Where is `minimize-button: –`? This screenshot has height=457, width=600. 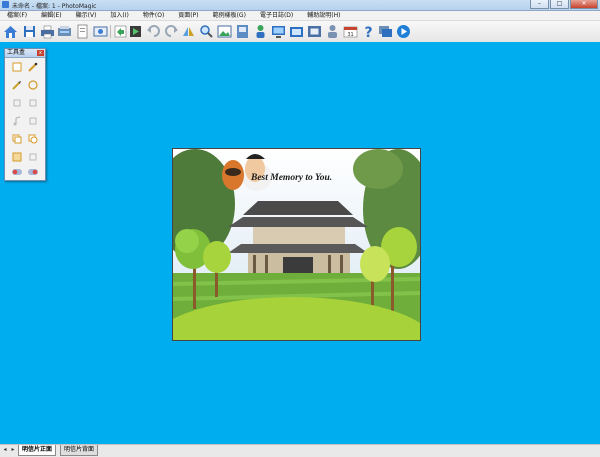 minimize-button: – is located at coordinates (539, 4).